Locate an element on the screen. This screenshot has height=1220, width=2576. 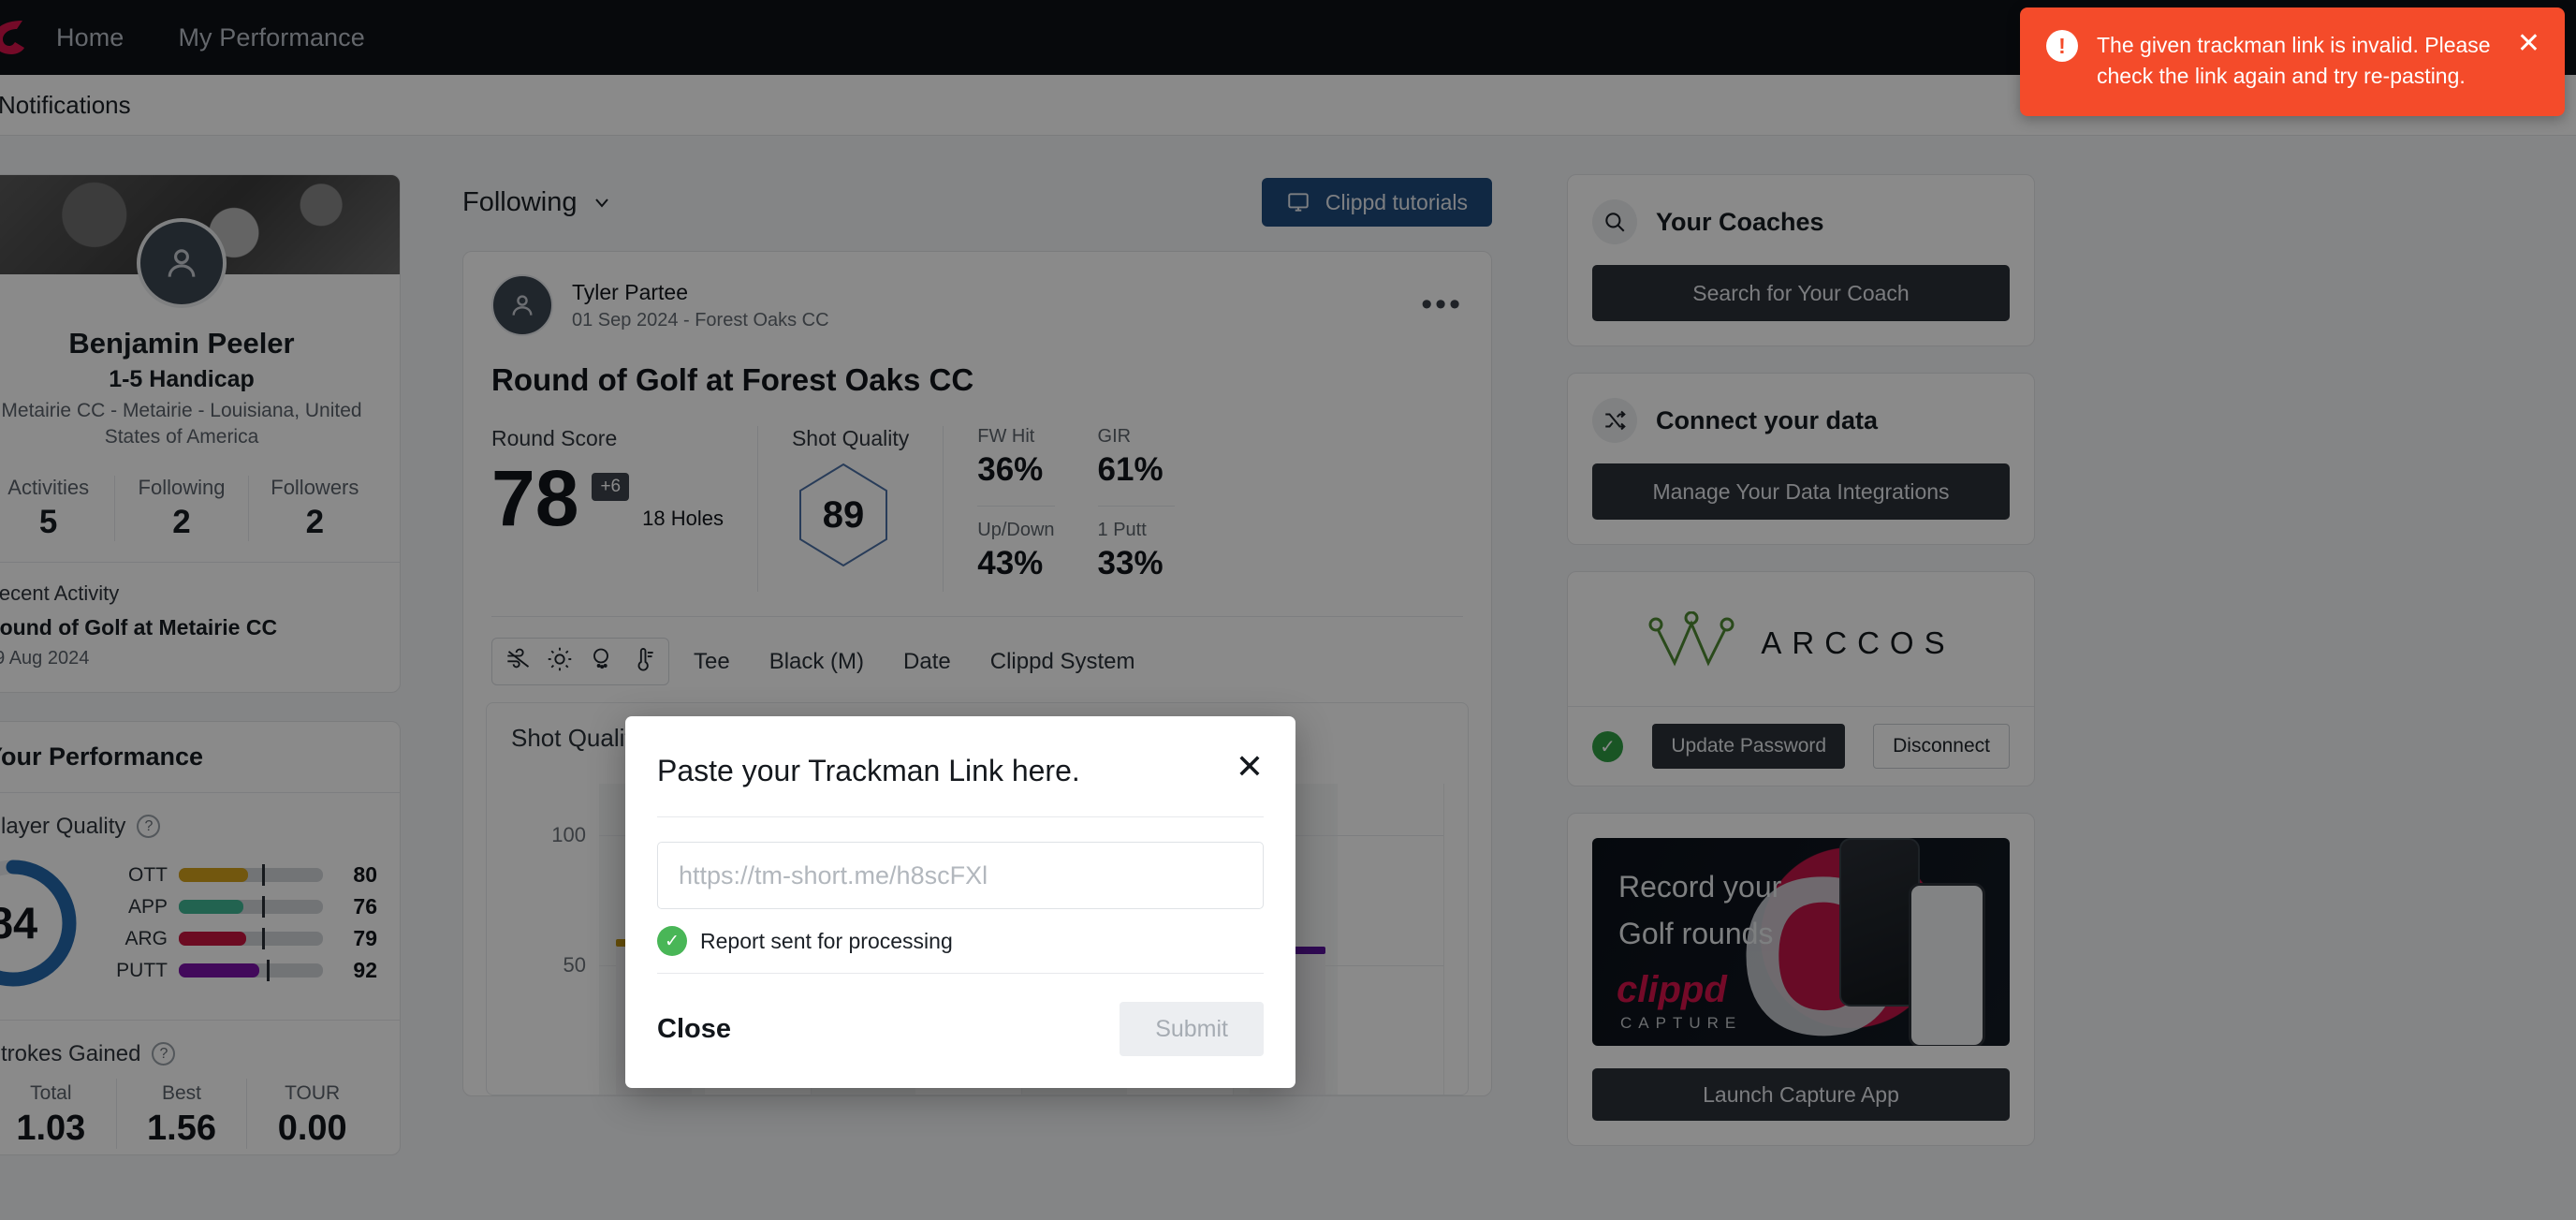
trackman-link-input is located at coordinates (961, 875).